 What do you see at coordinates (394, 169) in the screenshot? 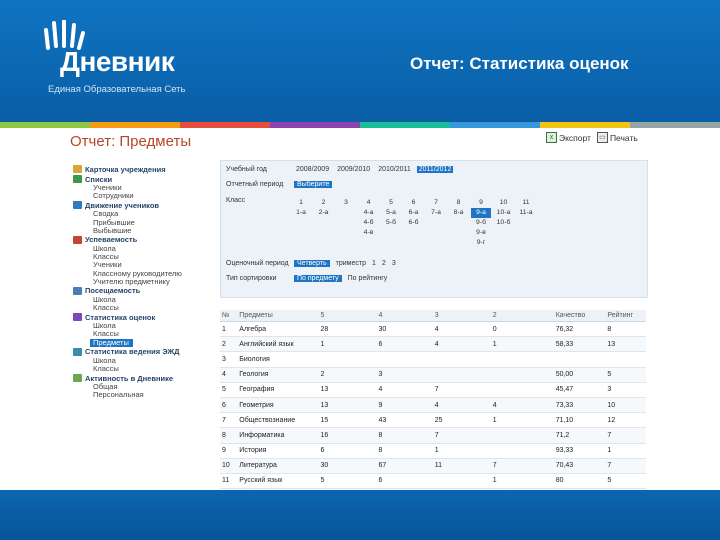
I see `year-option: 2010/2011` at bounding box center [394, 169].